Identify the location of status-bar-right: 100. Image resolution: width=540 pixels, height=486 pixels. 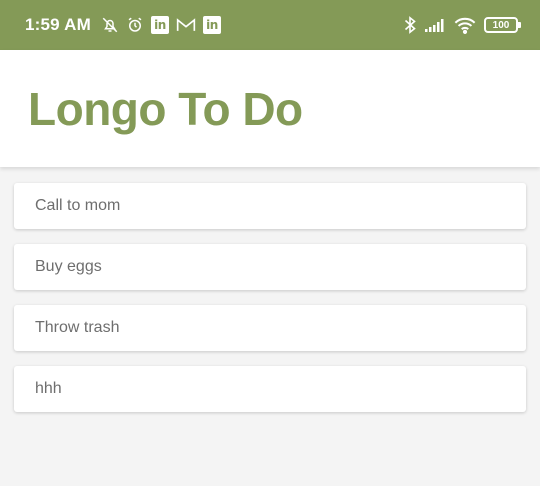
(458, 25).